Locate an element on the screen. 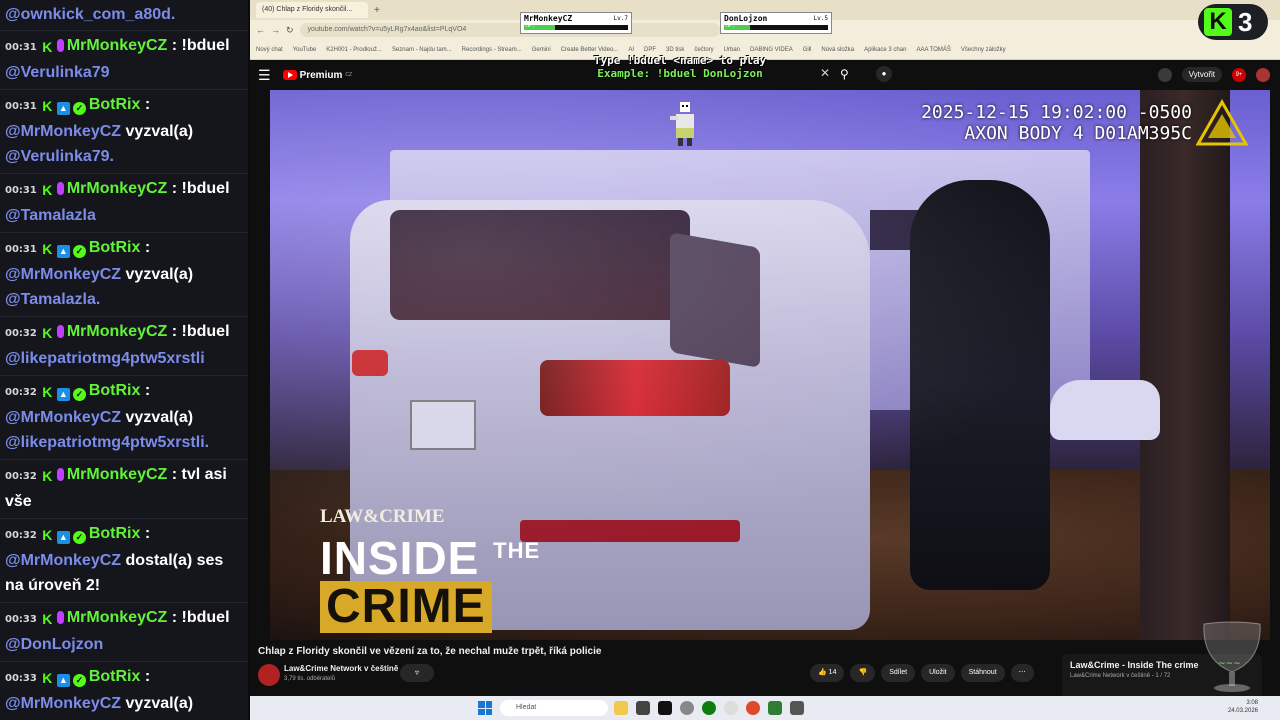 Image resolution: width=1280 pixels, height=720 pixels. settings-icon is located at coordinates (687, 708).